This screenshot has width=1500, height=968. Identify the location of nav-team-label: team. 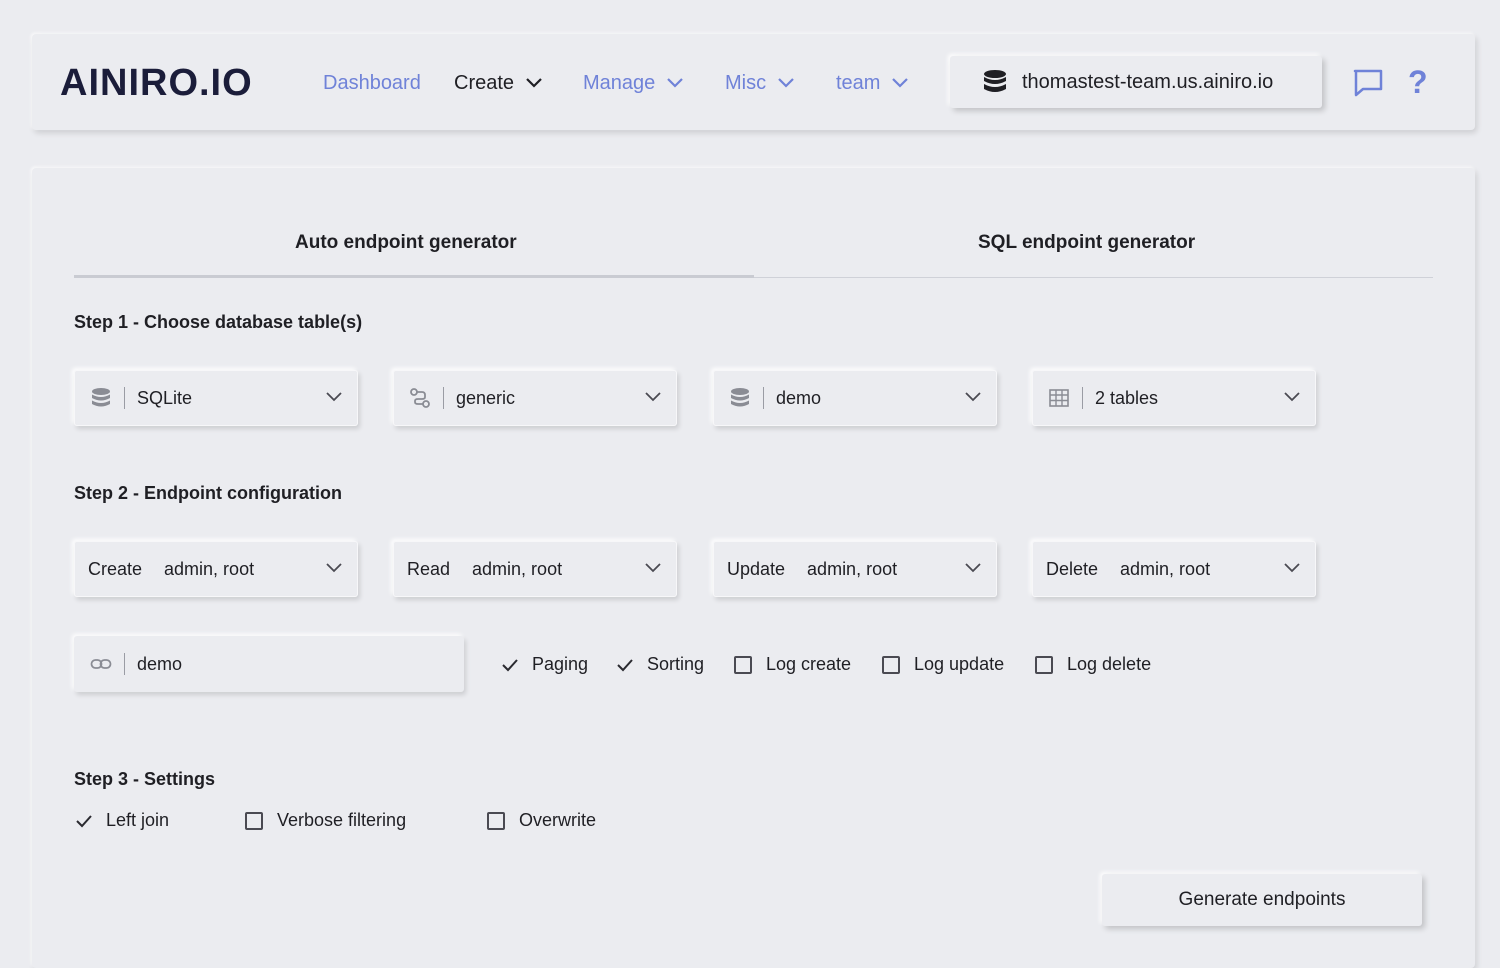
(858, 83).